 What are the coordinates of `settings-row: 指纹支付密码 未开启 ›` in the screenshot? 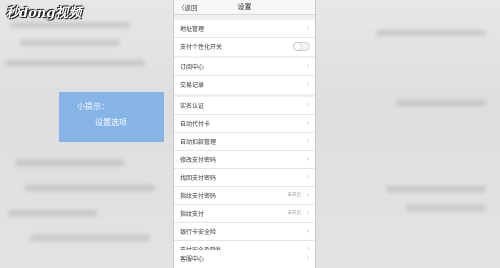 It's located at (244, 196).